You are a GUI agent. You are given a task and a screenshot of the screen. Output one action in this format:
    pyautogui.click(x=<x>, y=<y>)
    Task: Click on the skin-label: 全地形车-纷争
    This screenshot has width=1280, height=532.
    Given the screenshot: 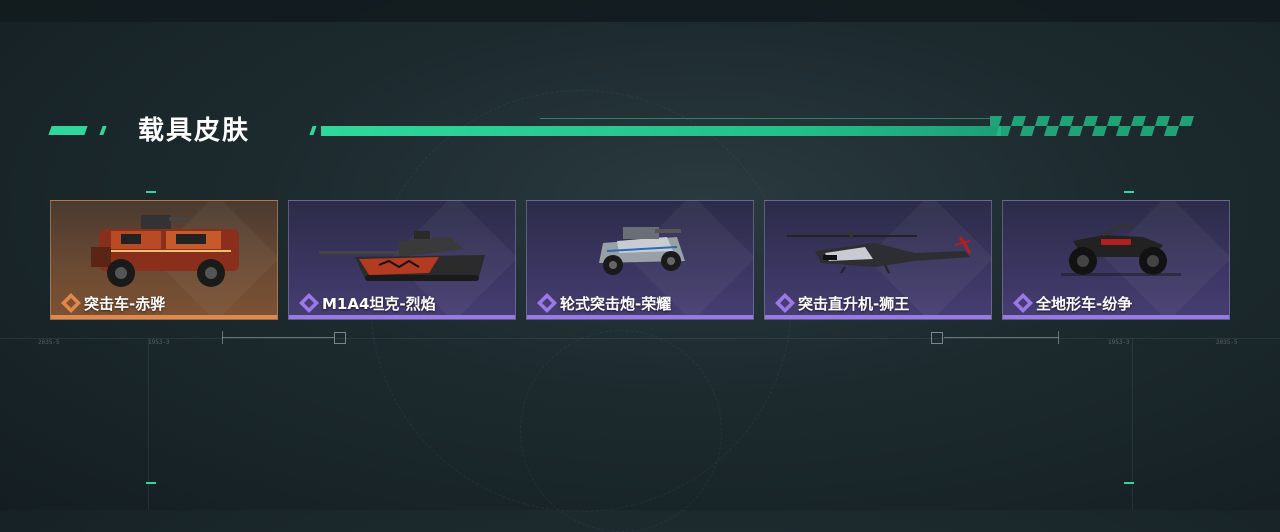 What is the action you would take?
    pyautogui.click(x=1084, y=304)
    